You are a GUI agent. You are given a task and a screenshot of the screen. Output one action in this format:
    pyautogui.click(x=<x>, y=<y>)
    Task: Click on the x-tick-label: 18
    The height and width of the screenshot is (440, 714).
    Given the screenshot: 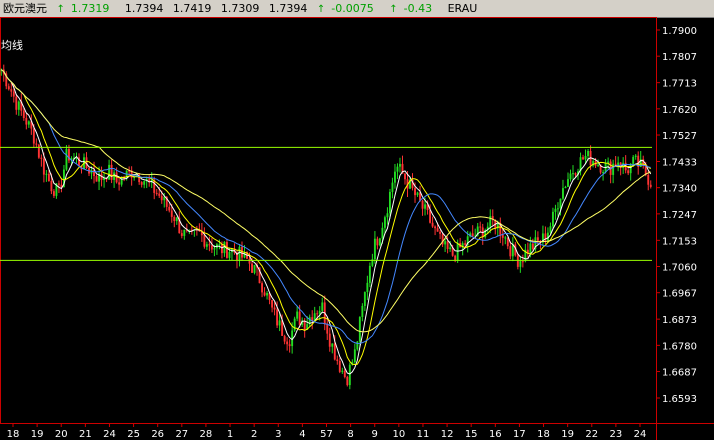 What is the action you would take?
    pyautogui.click(x=543, y=434)
    